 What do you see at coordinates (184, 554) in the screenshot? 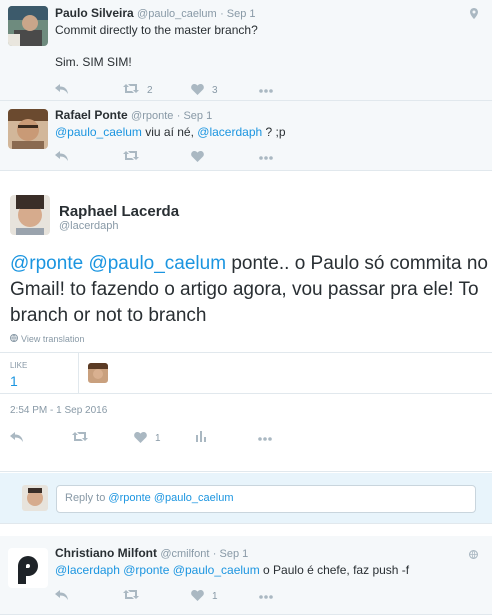
I see `handle: @cmilfont` at bounding box center [184, 554].